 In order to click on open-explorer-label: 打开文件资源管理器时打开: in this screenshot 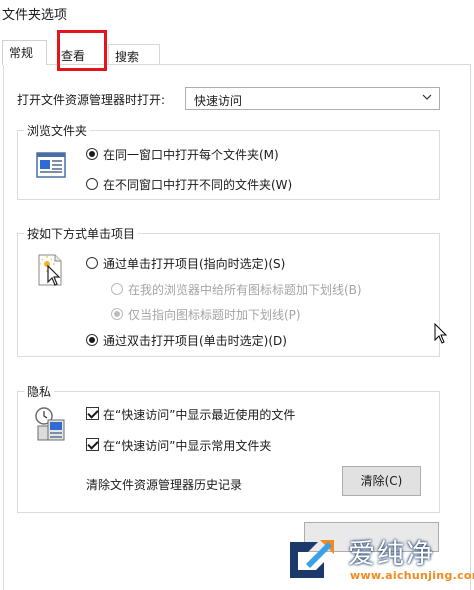, I will do `click(91, 100)`.